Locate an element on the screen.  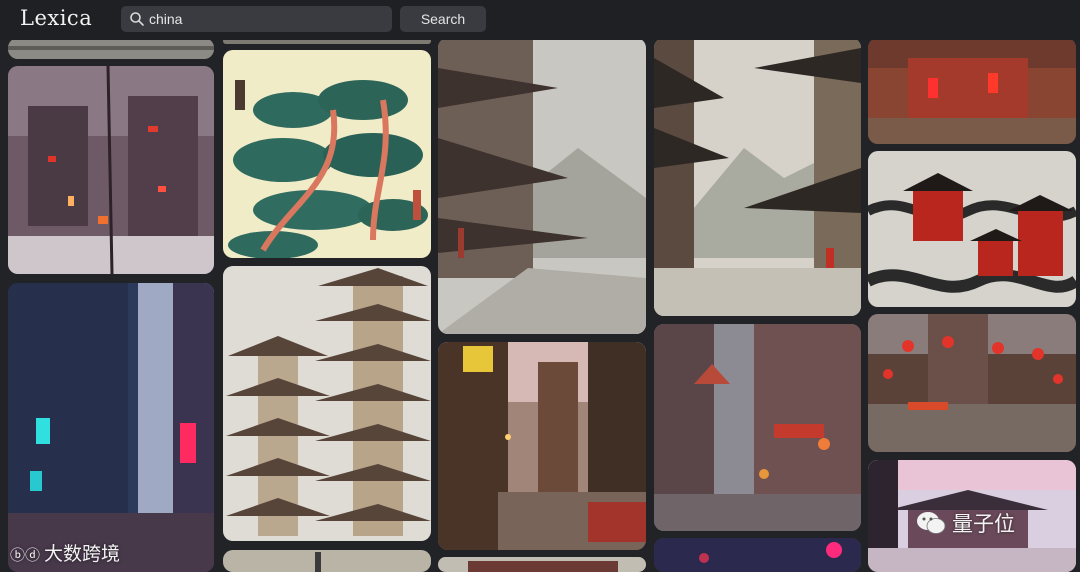
wechat-icon is located at coordinates (931, 523).